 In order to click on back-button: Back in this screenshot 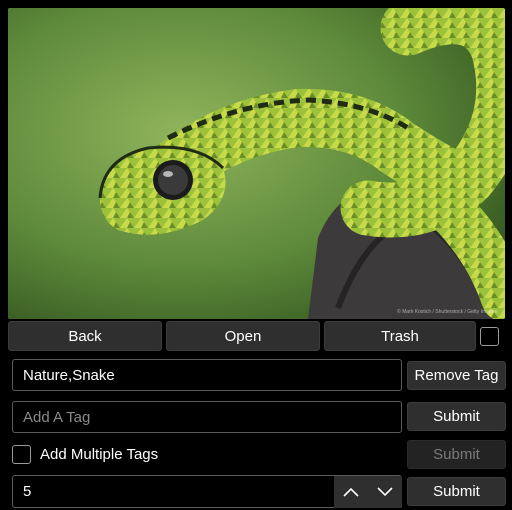, I will do `click(85, 336)`.